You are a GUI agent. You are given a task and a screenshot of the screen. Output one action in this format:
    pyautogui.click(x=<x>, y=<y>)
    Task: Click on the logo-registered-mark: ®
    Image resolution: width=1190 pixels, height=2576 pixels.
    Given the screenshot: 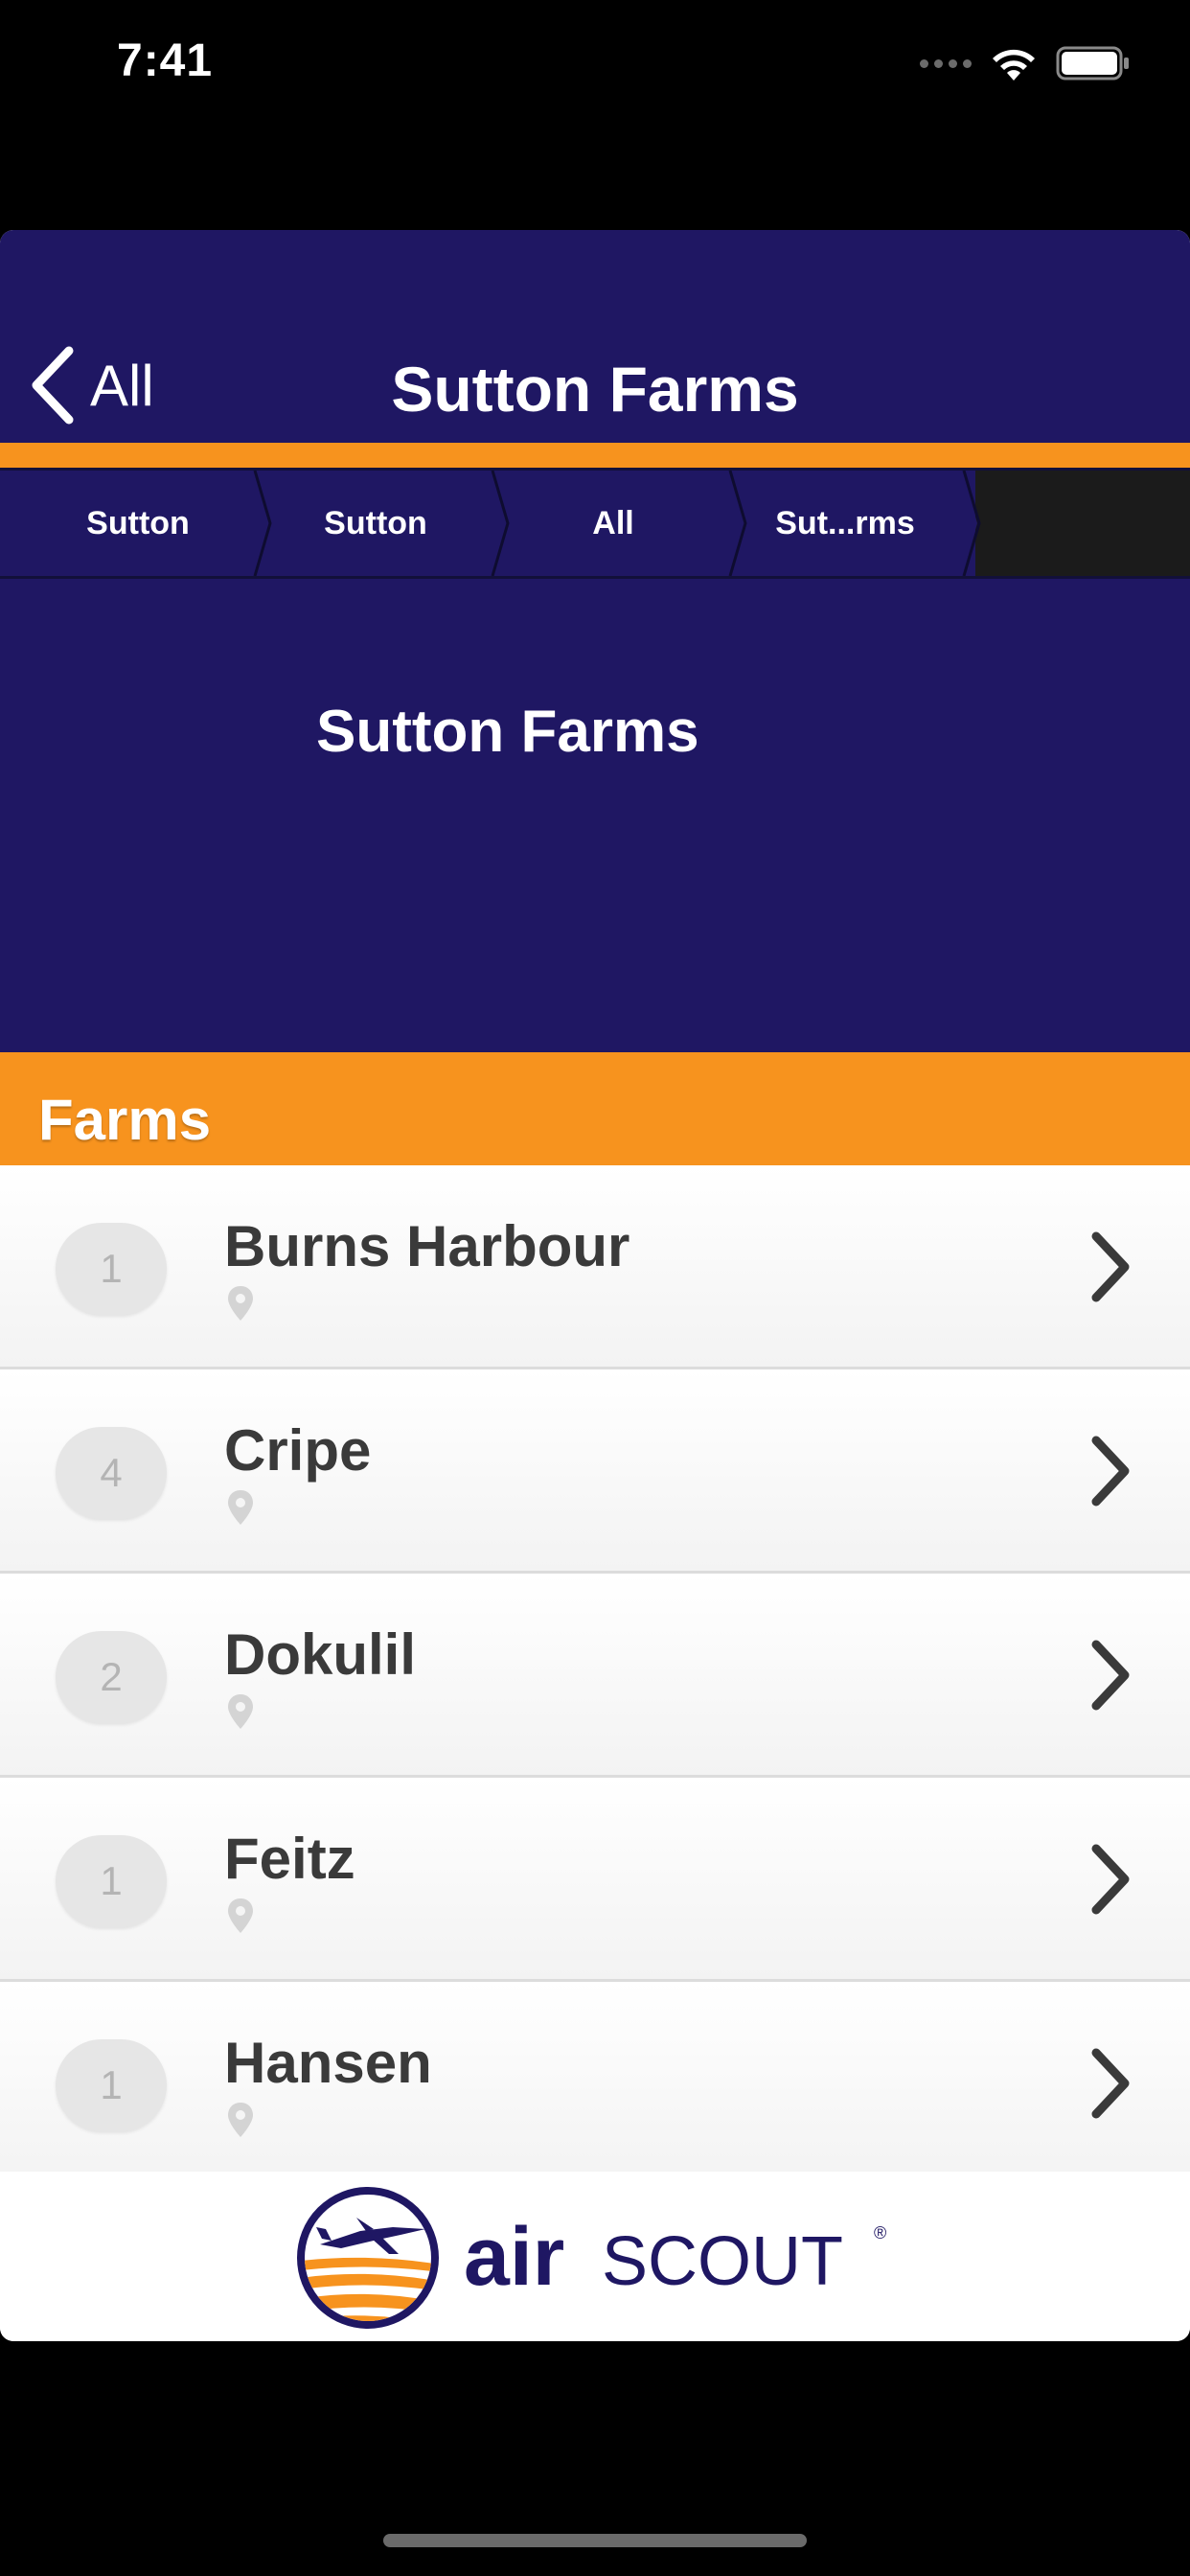 What is the action you would take?
    pyautogui.click(x=880, y=2232)
    